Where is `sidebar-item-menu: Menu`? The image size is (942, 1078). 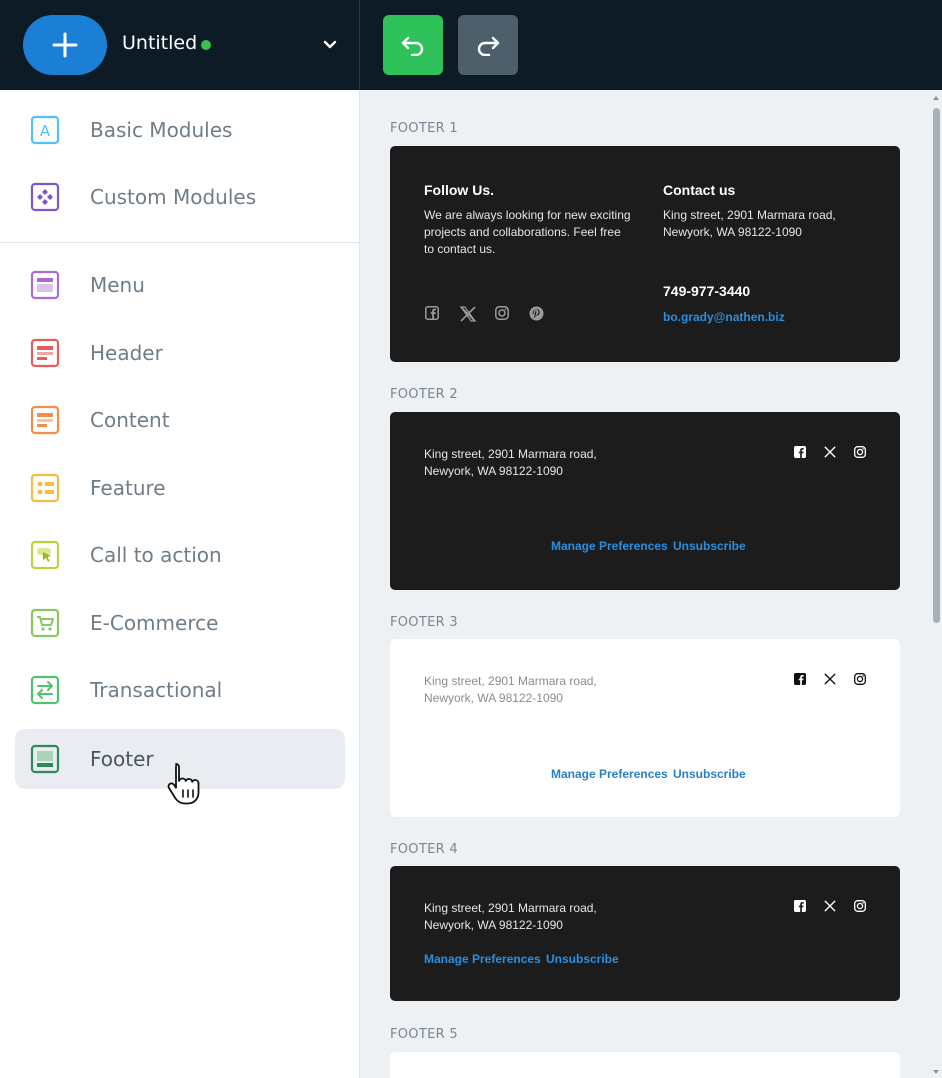
sidebar-item-menu: Menu is located at coordinates (180, 285).